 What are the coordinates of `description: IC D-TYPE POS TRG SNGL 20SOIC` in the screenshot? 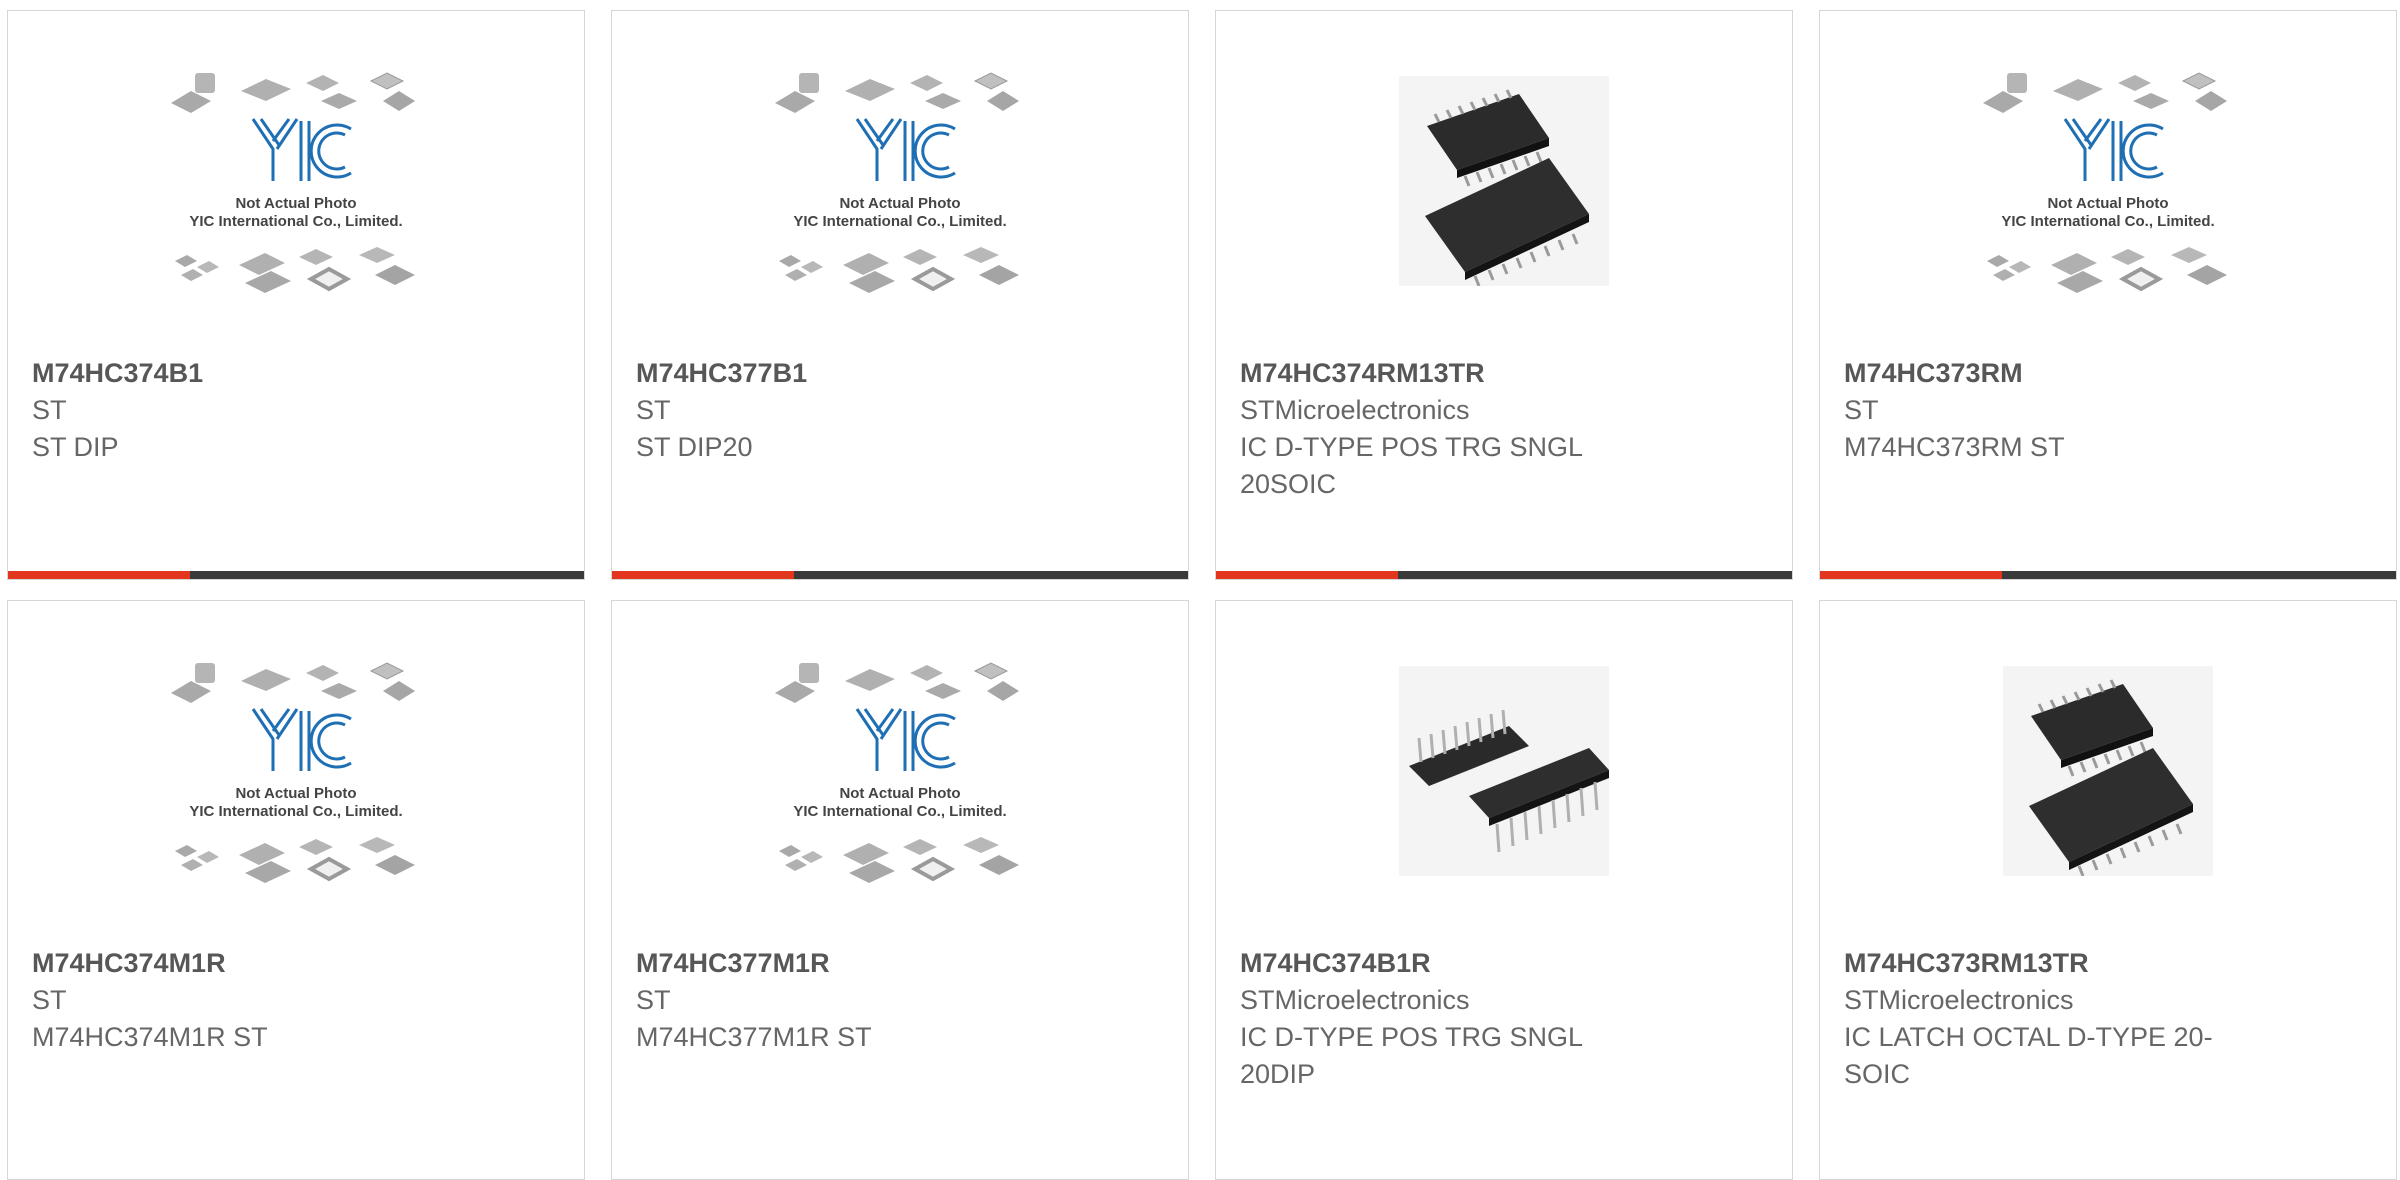 It's located at (1411, 465).